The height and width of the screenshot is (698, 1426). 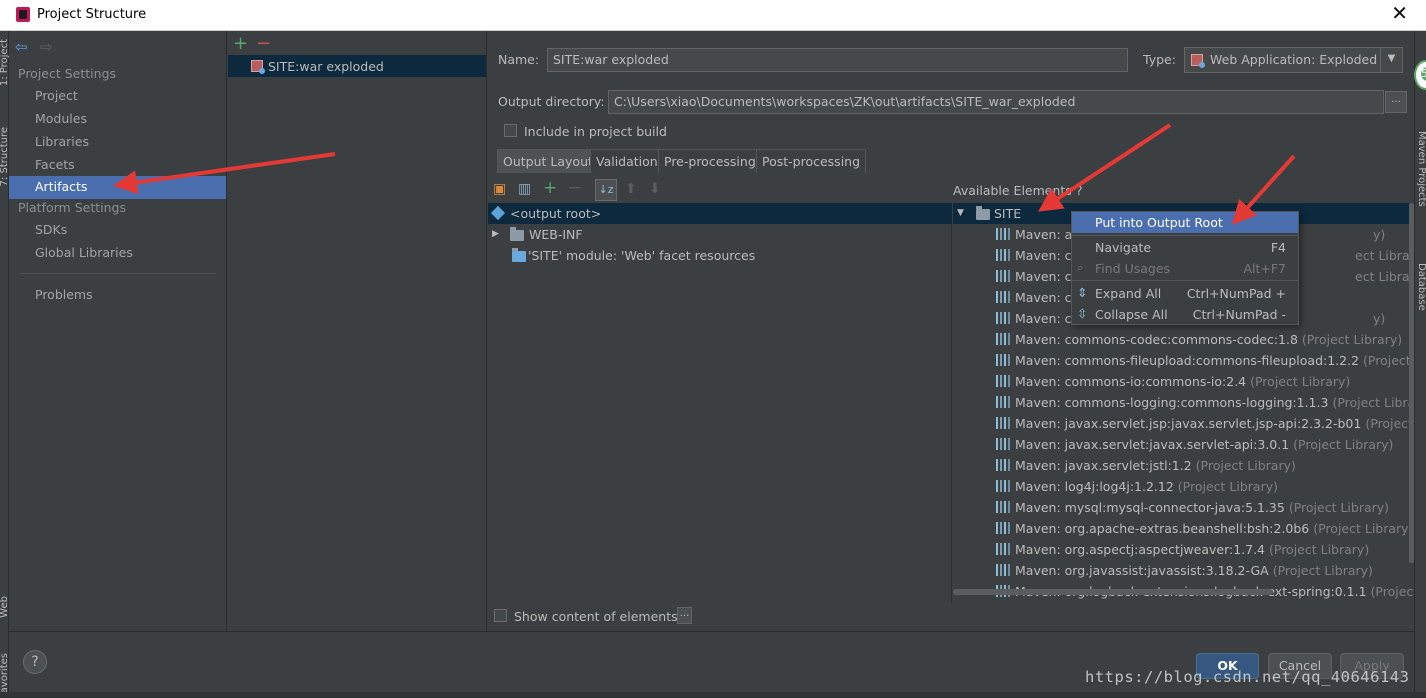 What do you see at coordinates (499, 189) in the screenshot?
I see `create-directory-icon: ▣` at bounding box center [499, 189].